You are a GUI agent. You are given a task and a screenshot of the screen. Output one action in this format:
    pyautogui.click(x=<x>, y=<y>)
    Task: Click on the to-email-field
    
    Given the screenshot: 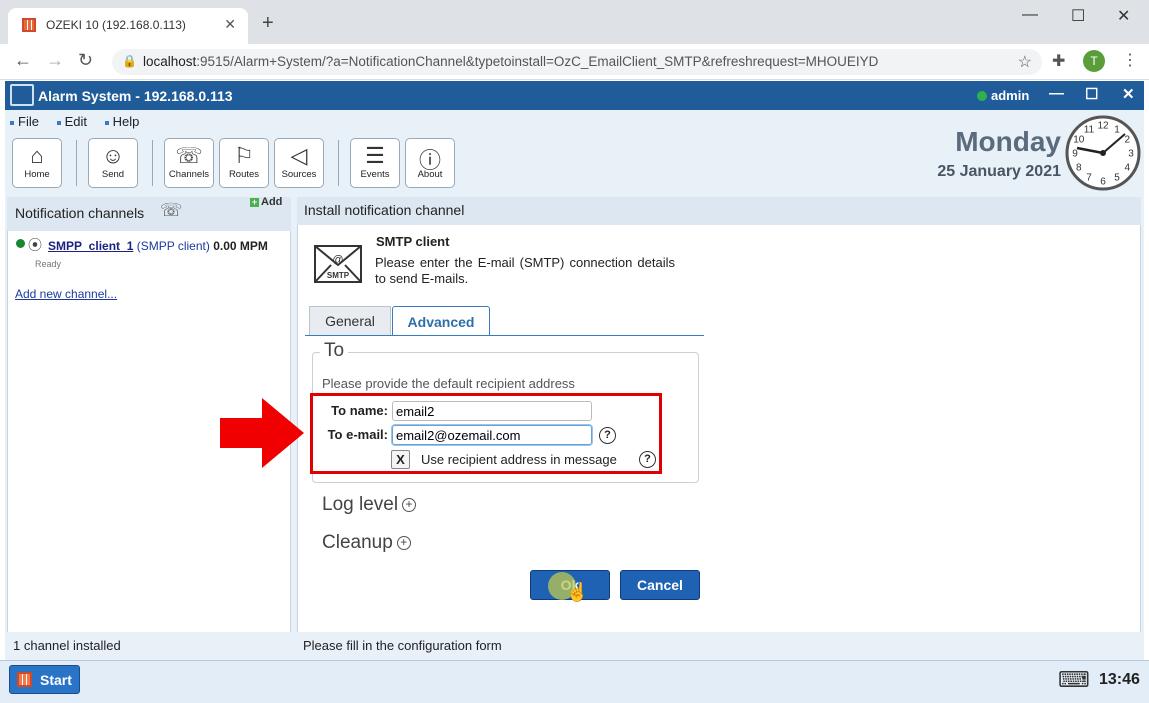 What is the action you would take?
    pyautogui.click(x=492, y=435)
    